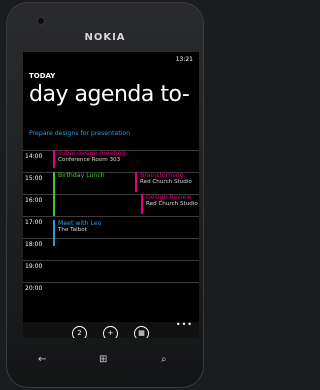  Describe the element at coordinates (81, 175) in the screenshot. I see `event-title: Birthday Lunch` at that location.